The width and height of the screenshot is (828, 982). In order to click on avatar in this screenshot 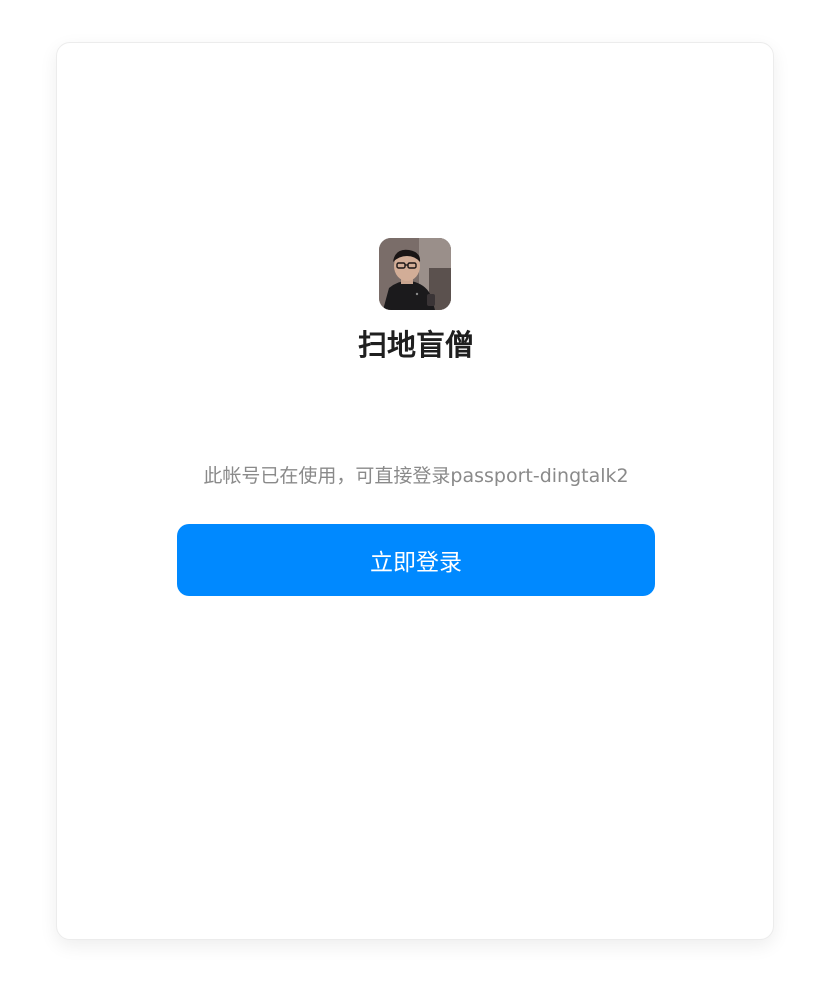, I will do `click(415, 274)`.